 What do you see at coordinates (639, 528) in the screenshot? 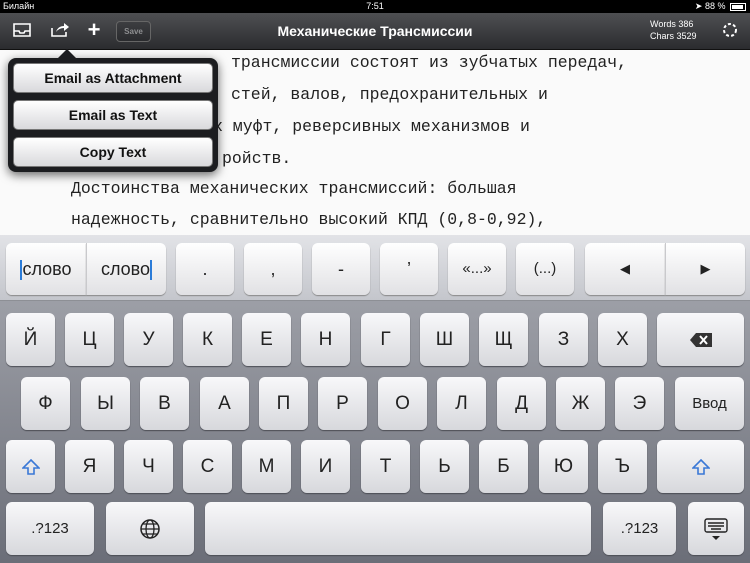
I see `numbers-key-right: .?123` at bounding box center [639, 528].